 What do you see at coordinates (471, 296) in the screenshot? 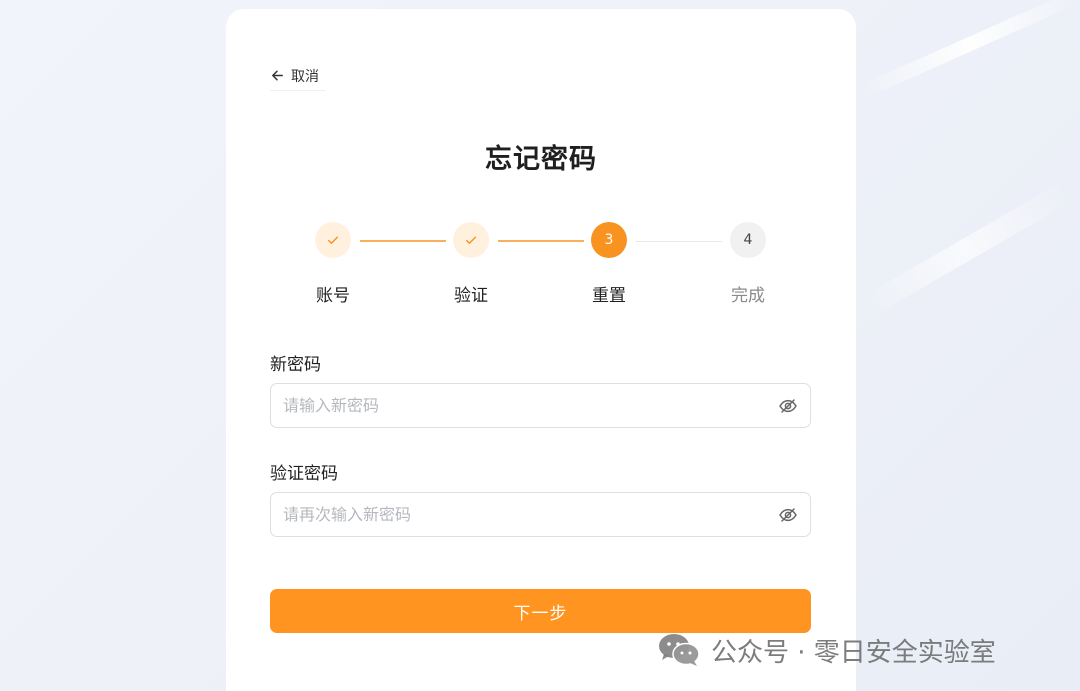
I see `step-2-label: 验证` at bounding box center [471, 296].